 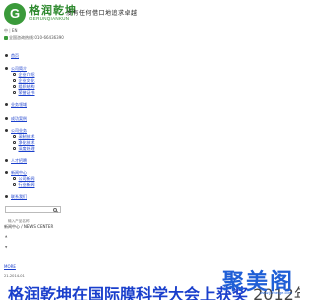 I want to click on nav-item-home: 首页, so click(x=12, y=56).